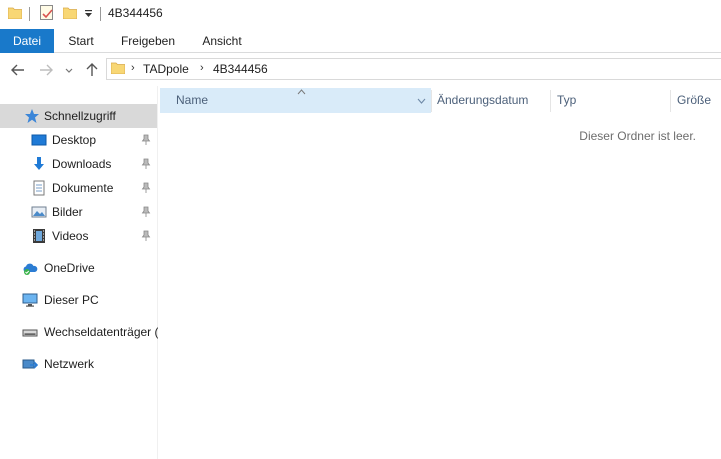  Describe the element at coordinates (88, 14) in the screenshot. I see `customize-toolbar-icon` at that location.